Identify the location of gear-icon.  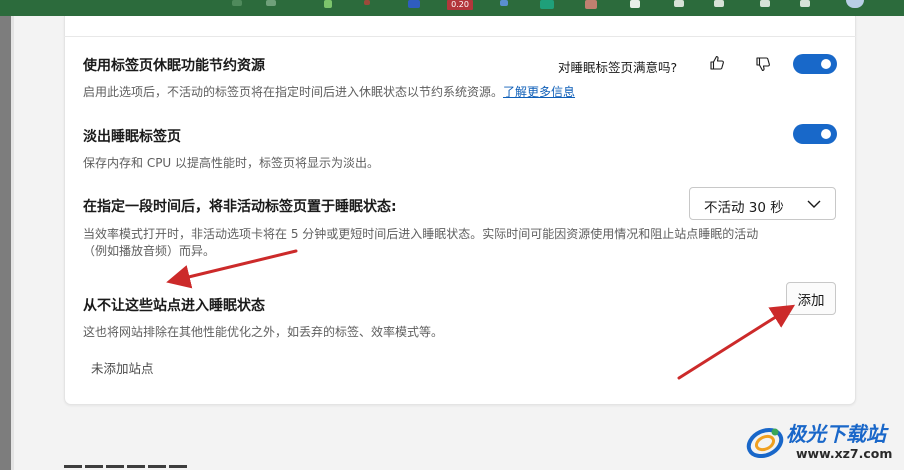
(635, 4).